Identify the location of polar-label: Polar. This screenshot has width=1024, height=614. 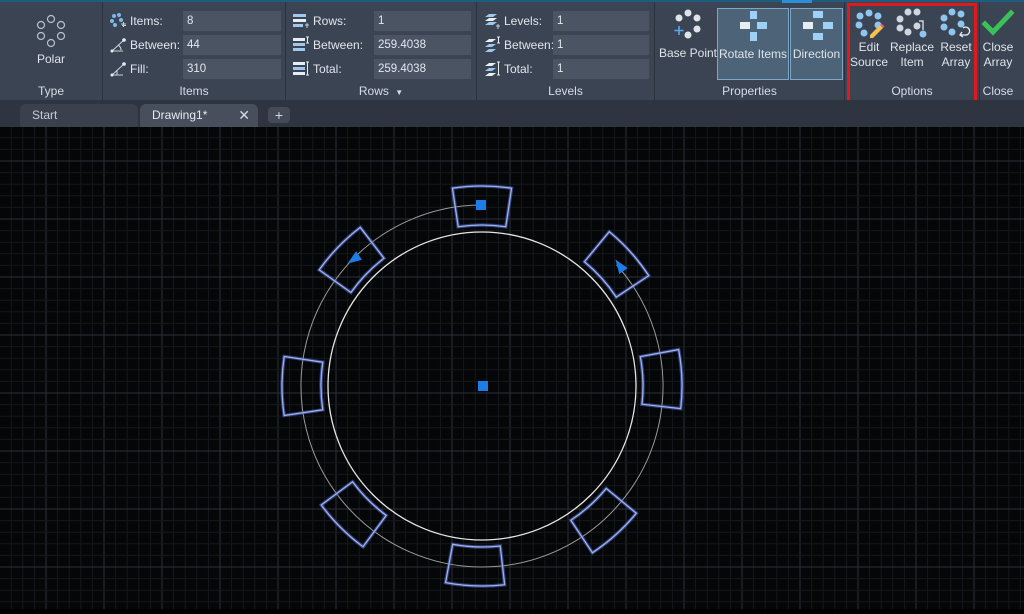
(50, 59).